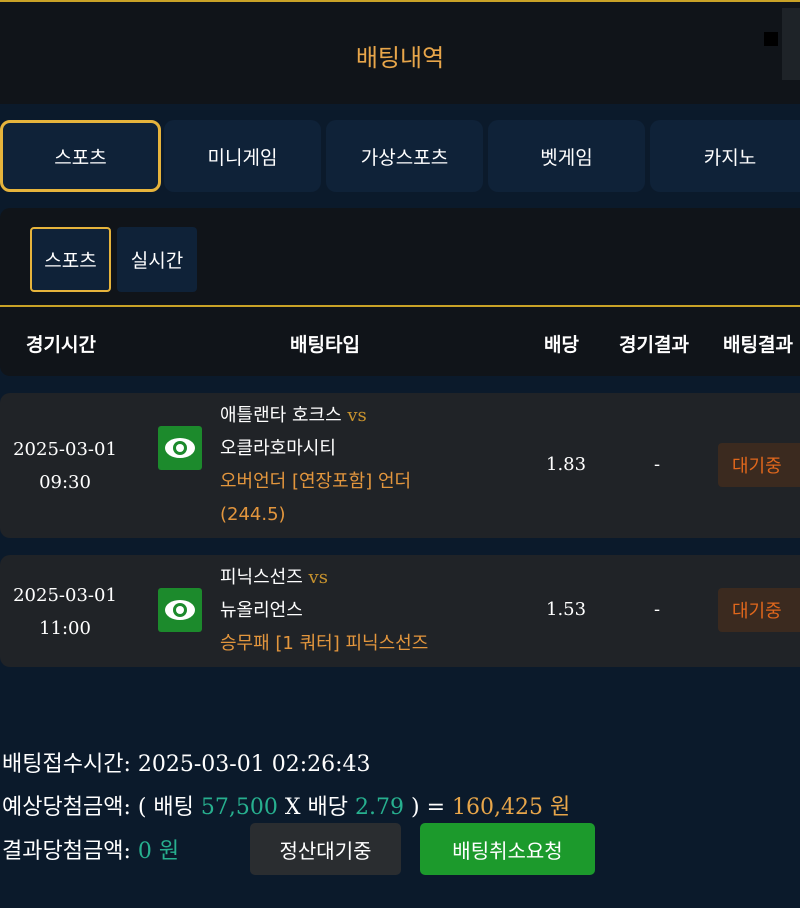  What do you see at coordinates (507, 849) in the screenshot?
I see `cancel-bet-request-button: 배팅취소요청` at bounding box center [507, 849].